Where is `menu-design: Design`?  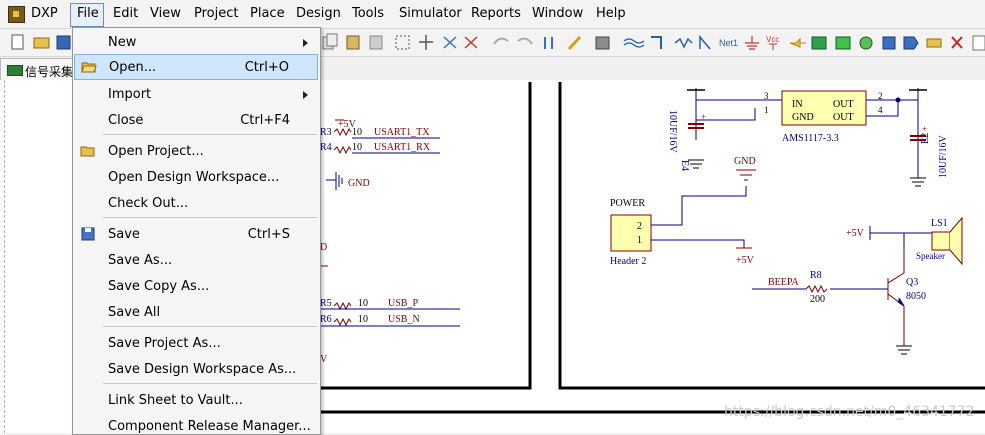
menu-design: Design is located at coordinates (318, 13).